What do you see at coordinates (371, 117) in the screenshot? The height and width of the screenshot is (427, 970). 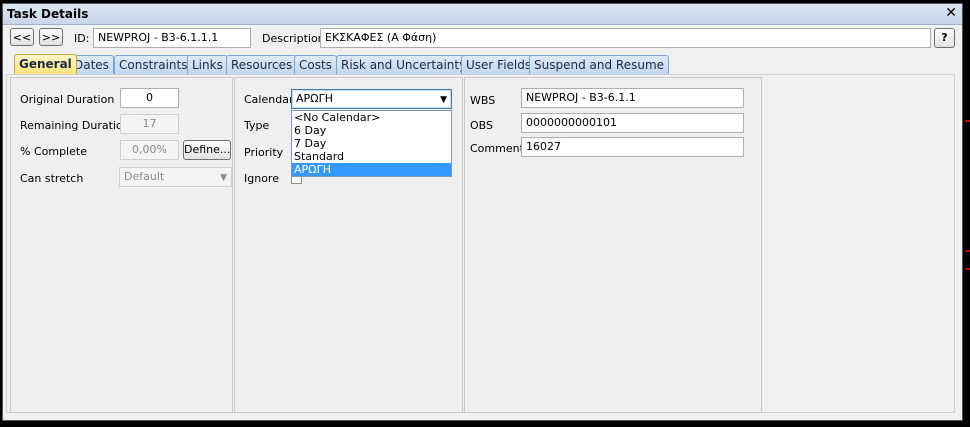 I see `calendar-option: <No Calendar>` at bounding box center [371, 117].